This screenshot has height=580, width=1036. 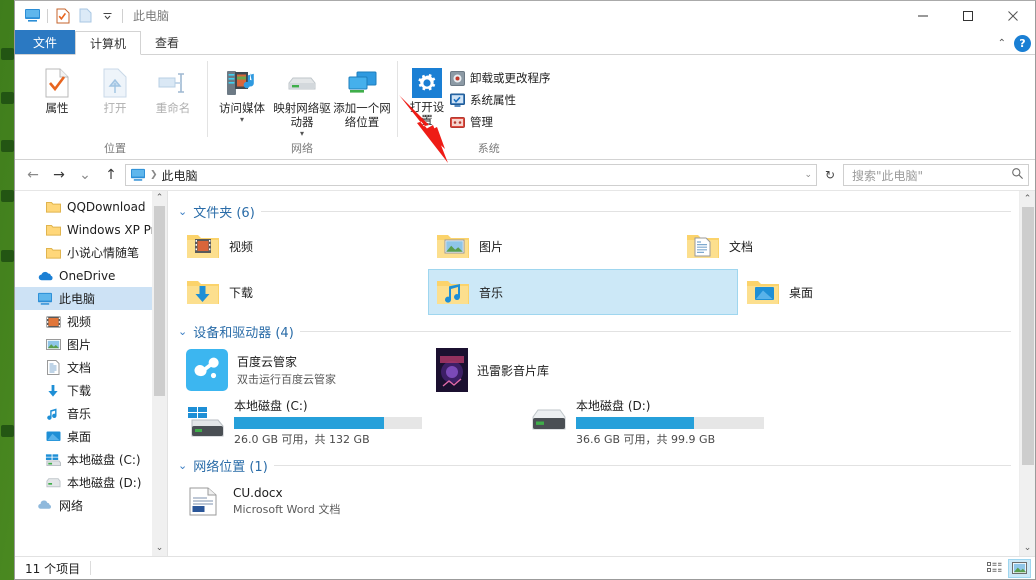 What do you see at coordinates (1002, 43) in the screenshot?
I see `collapse-ribbon-icon: ⌃` at bounding box center [1002, 43].